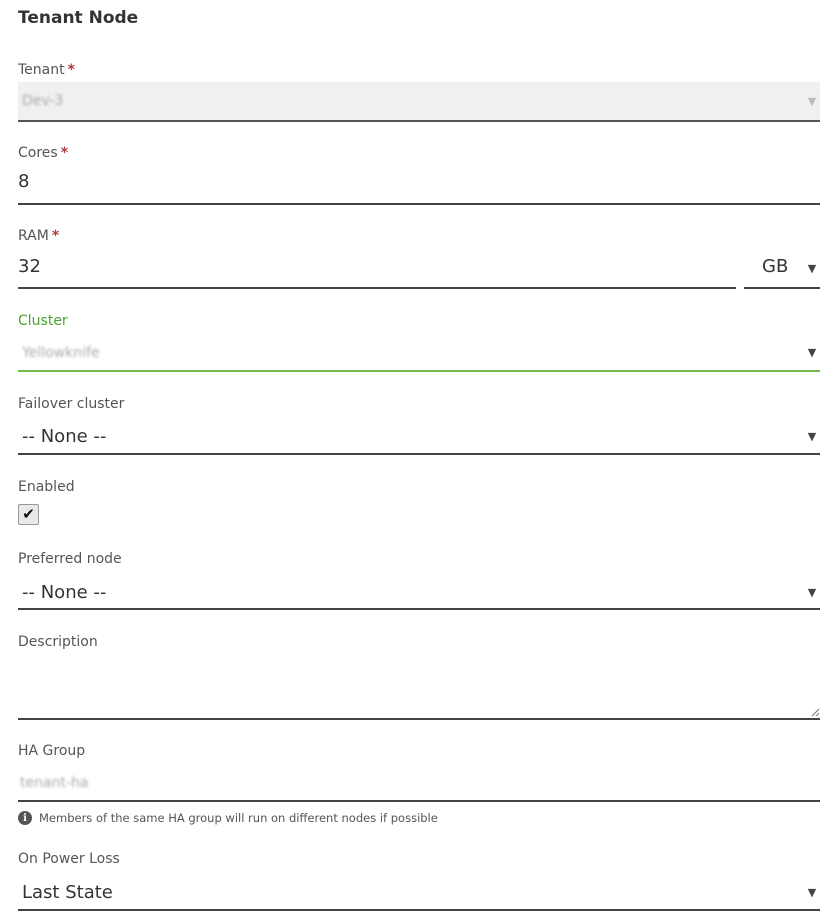 Image resolution: width=826 pixels, height=919 pixels. Describe the element at coordinates (775, 266) in the screenshot. I see `ram-unit-value: GB` at that location.